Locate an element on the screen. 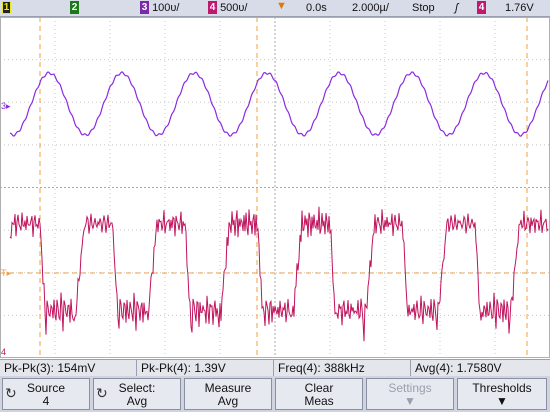 This screenshot has width=550, height=412. ch4-indicator: 4 500υ/ is located at coordinates (228, 8).